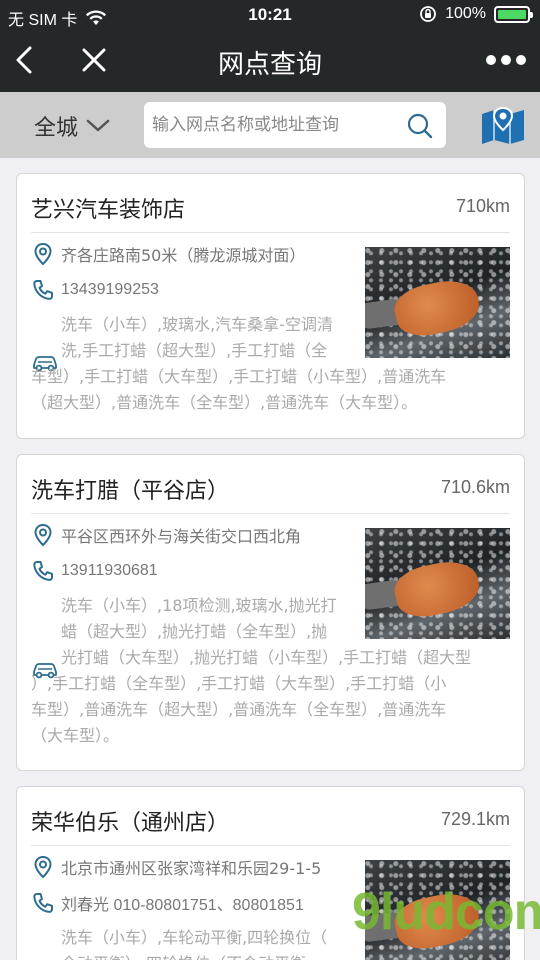 The width and height of the screenshot is (540, 960). What do you see at coordinates (239, 376) in the screenshot?
I see `services-line: 车型）,手工打蜡（大车型）,手工打蜡（小车型）,普通洗车` at bounding box center [239, 376].